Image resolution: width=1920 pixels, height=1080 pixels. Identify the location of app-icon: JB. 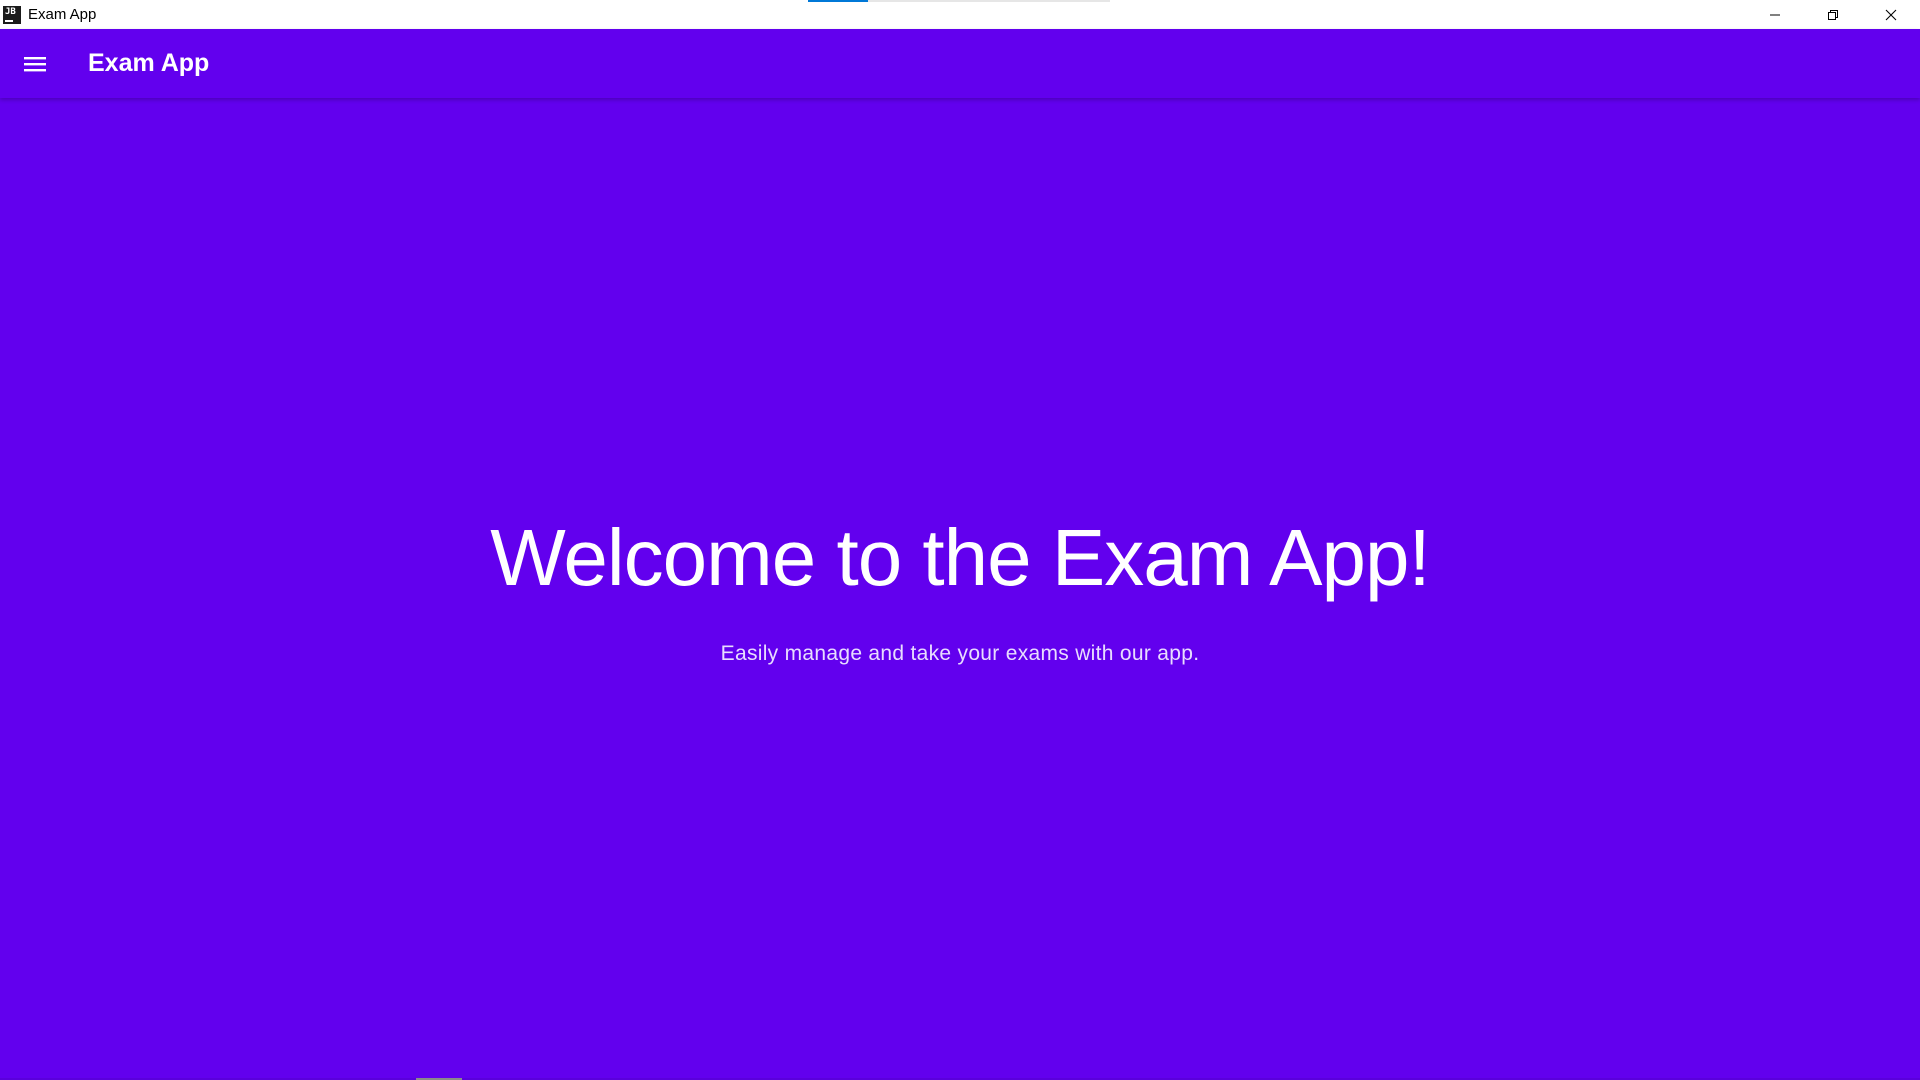
(12, 14).